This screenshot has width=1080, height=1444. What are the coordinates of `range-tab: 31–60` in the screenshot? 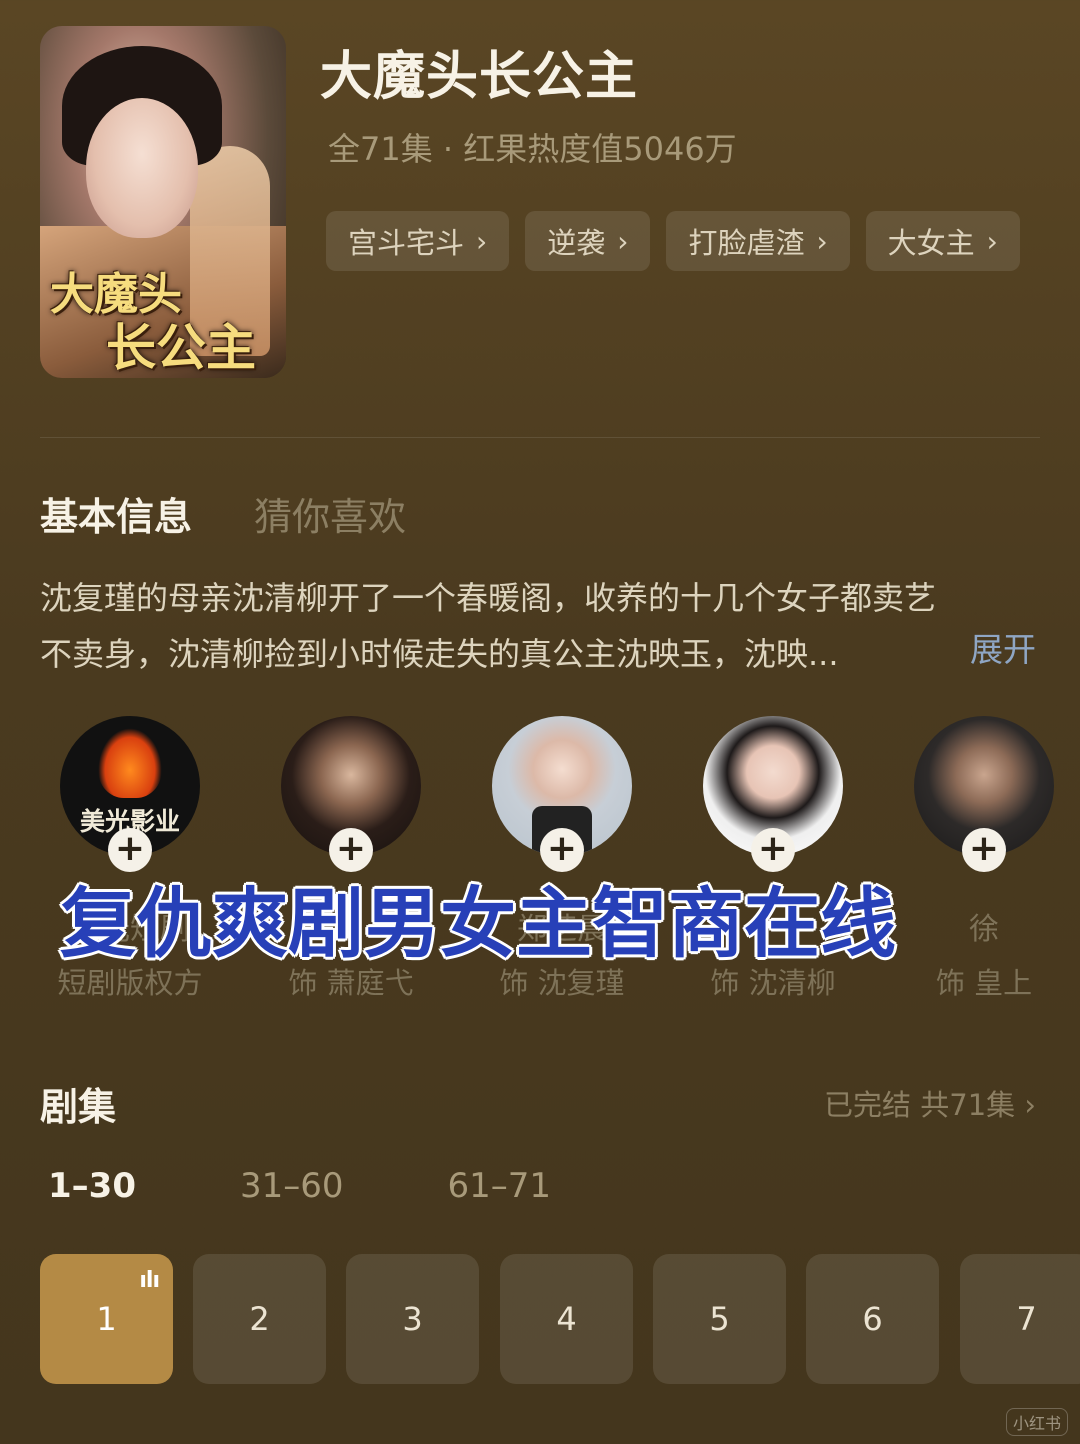 It's located at (292, 1186).